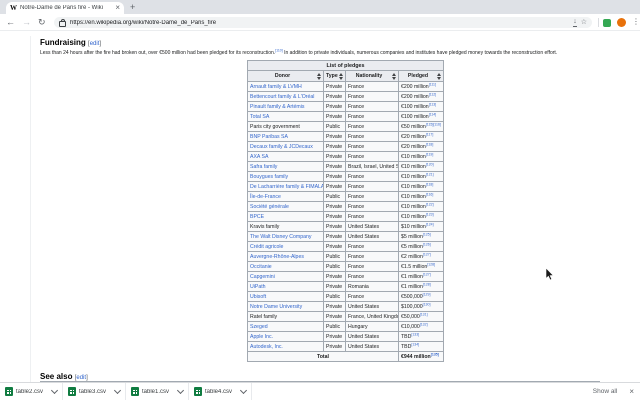 The image size is (640, 400). What do you see at coordinates (261, 267) in the screenshot?
I see `donor-link: Occitanie` at bounding box center [261, 267].